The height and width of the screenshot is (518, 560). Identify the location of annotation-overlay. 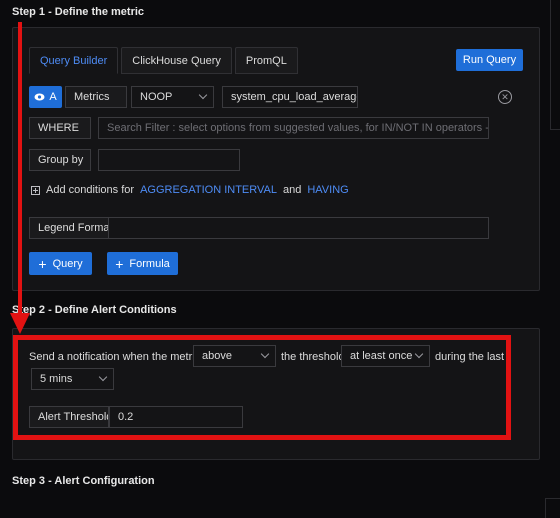
(20, 178).